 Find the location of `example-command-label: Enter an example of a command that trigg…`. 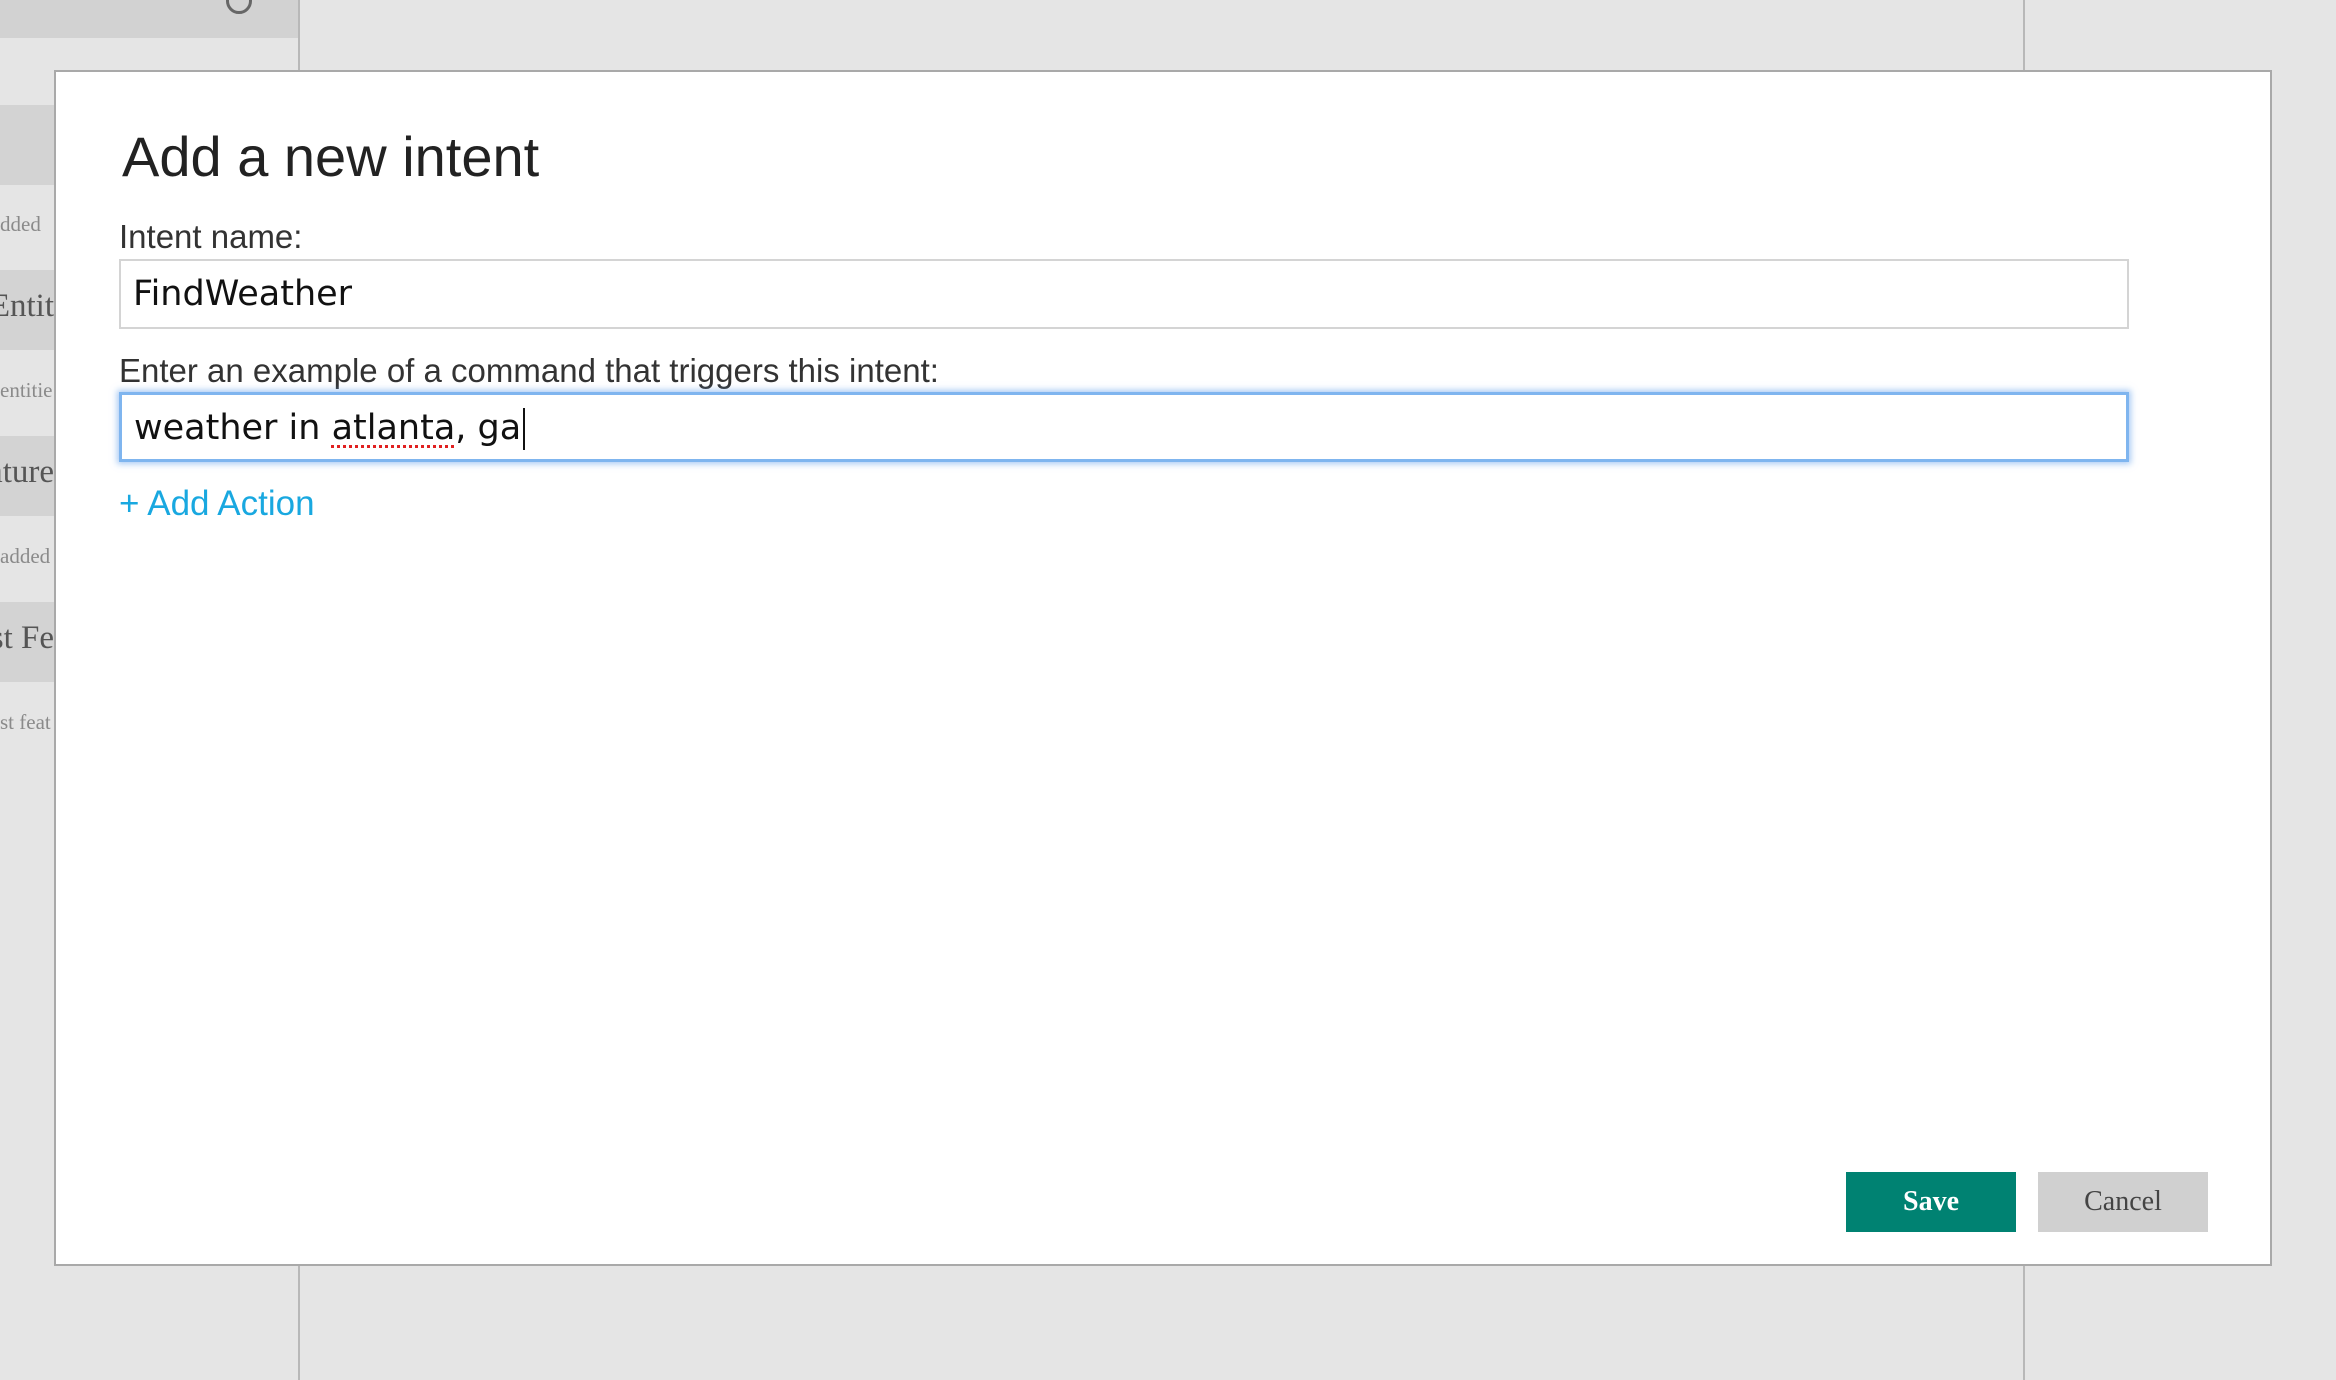

example-command-label: Enter an example of a command that trigg… is located at coordinates (529, 370).